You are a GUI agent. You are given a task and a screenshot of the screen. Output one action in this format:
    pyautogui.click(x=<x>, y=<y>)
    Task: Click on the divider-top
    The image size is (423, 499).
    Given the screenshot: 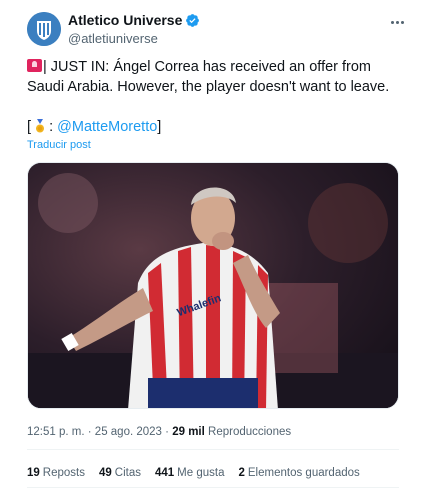 What is the action you would take?
    pyautogui.click(x=213, y=449)
    